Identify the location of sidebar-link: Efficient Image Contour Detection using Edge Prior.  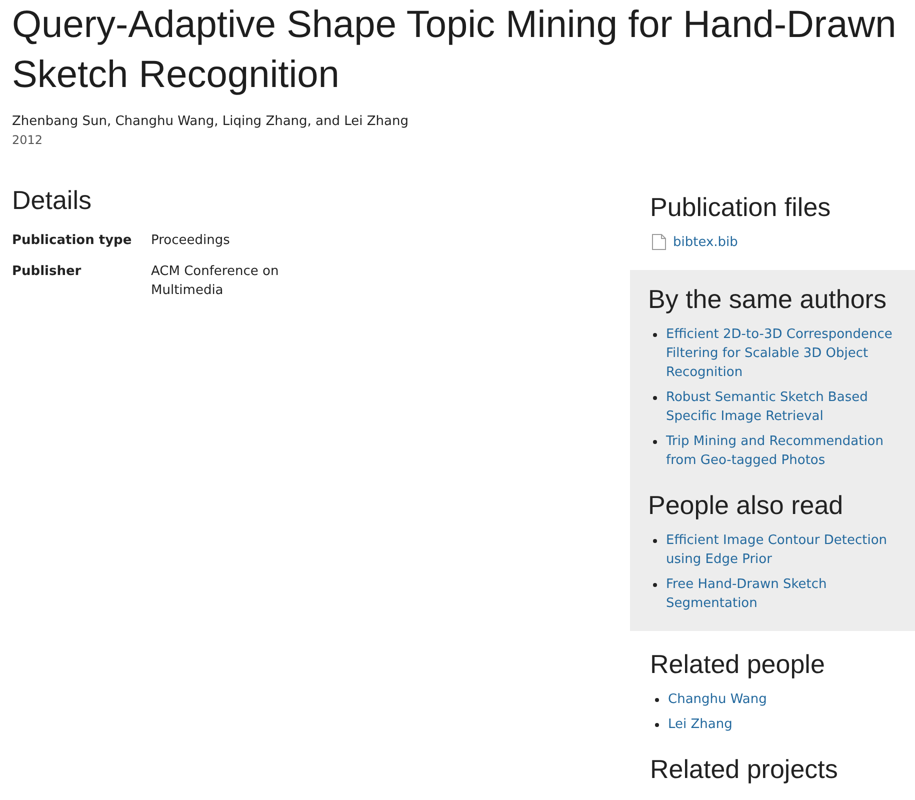
(781, 549).